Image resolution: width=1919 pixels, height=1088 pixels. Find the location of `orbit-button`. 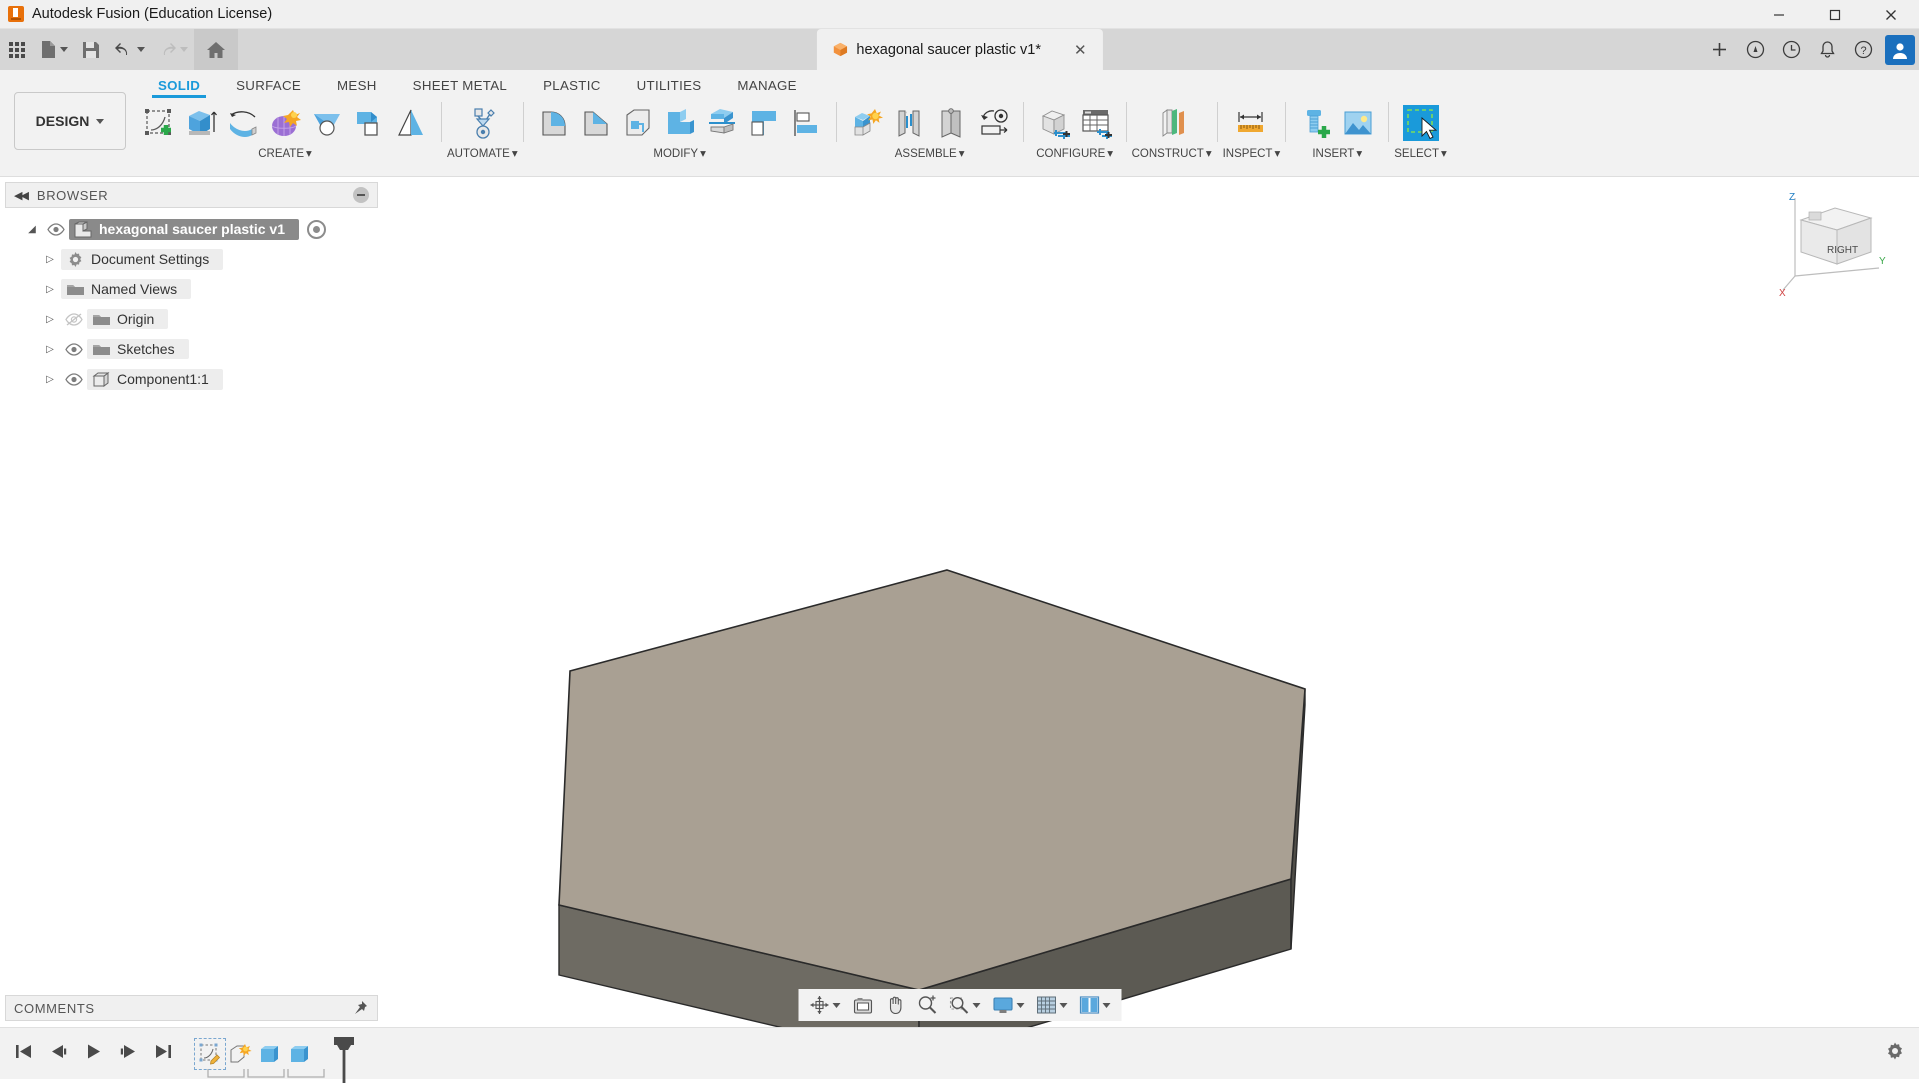

orbit-button is located at coordinates (824, 1005).